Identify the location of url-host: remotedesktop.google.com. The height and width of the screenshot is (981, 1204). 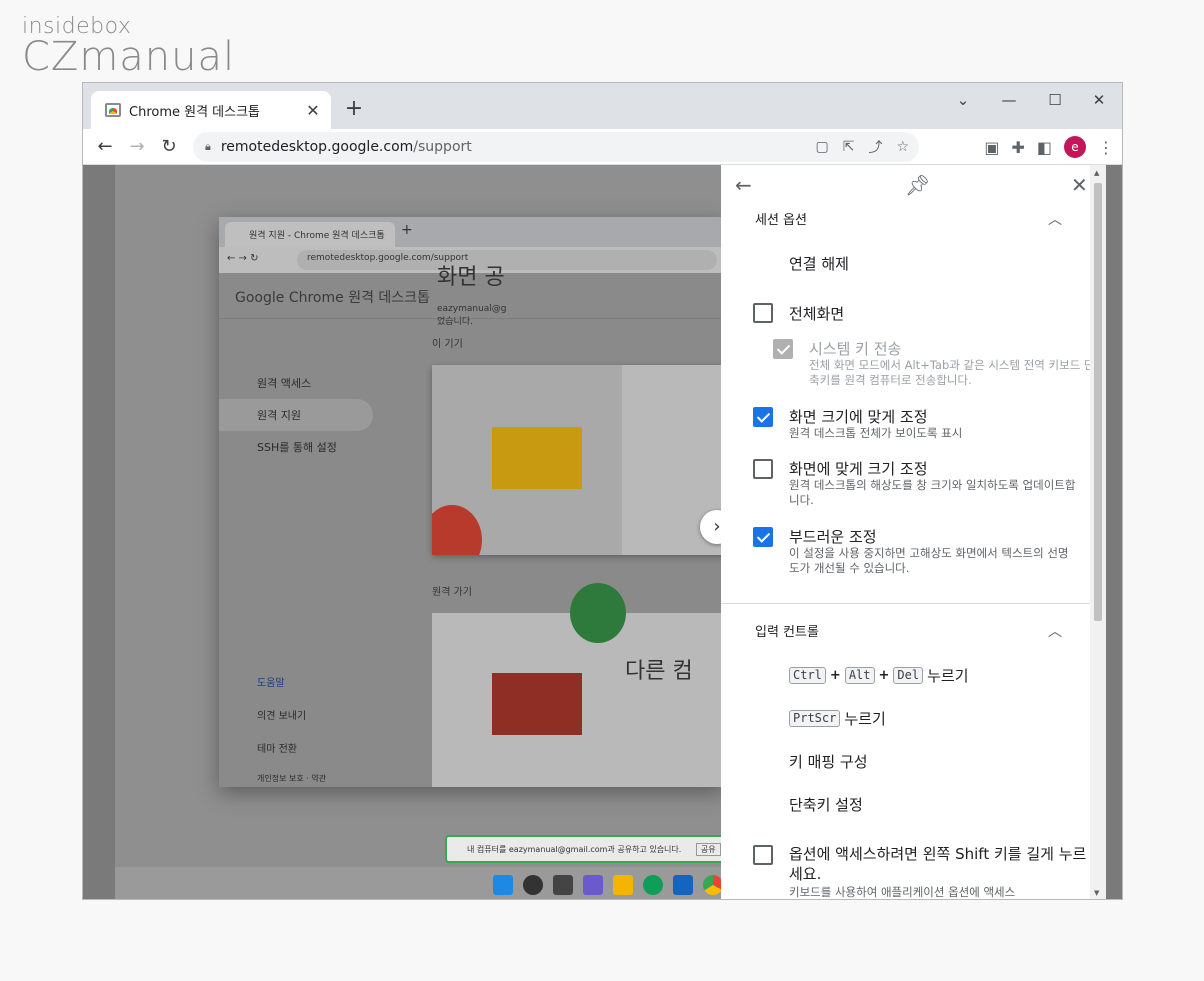
(317, 147).